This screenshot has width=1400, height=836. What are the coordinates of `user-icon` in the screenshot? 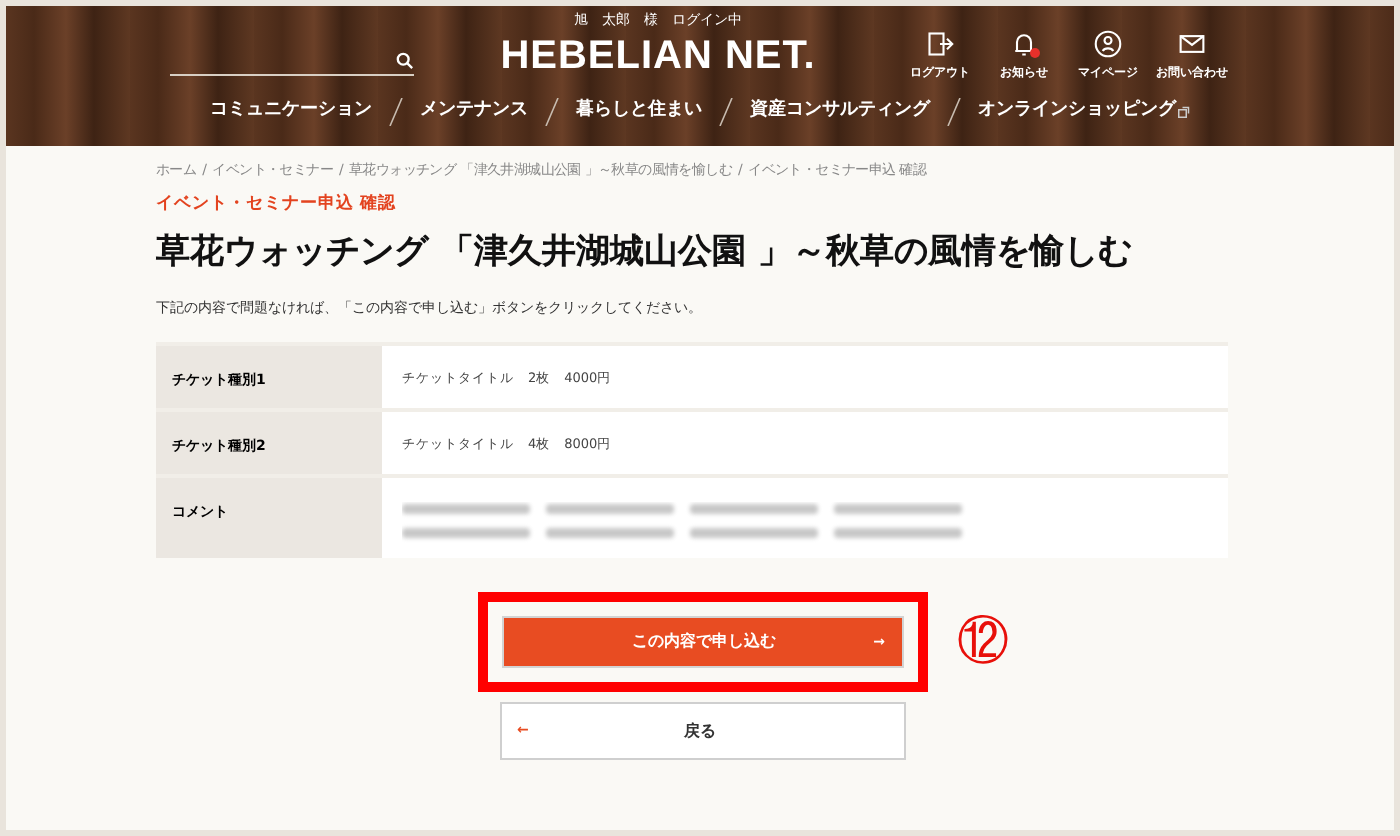 It's located at (1108, 44).